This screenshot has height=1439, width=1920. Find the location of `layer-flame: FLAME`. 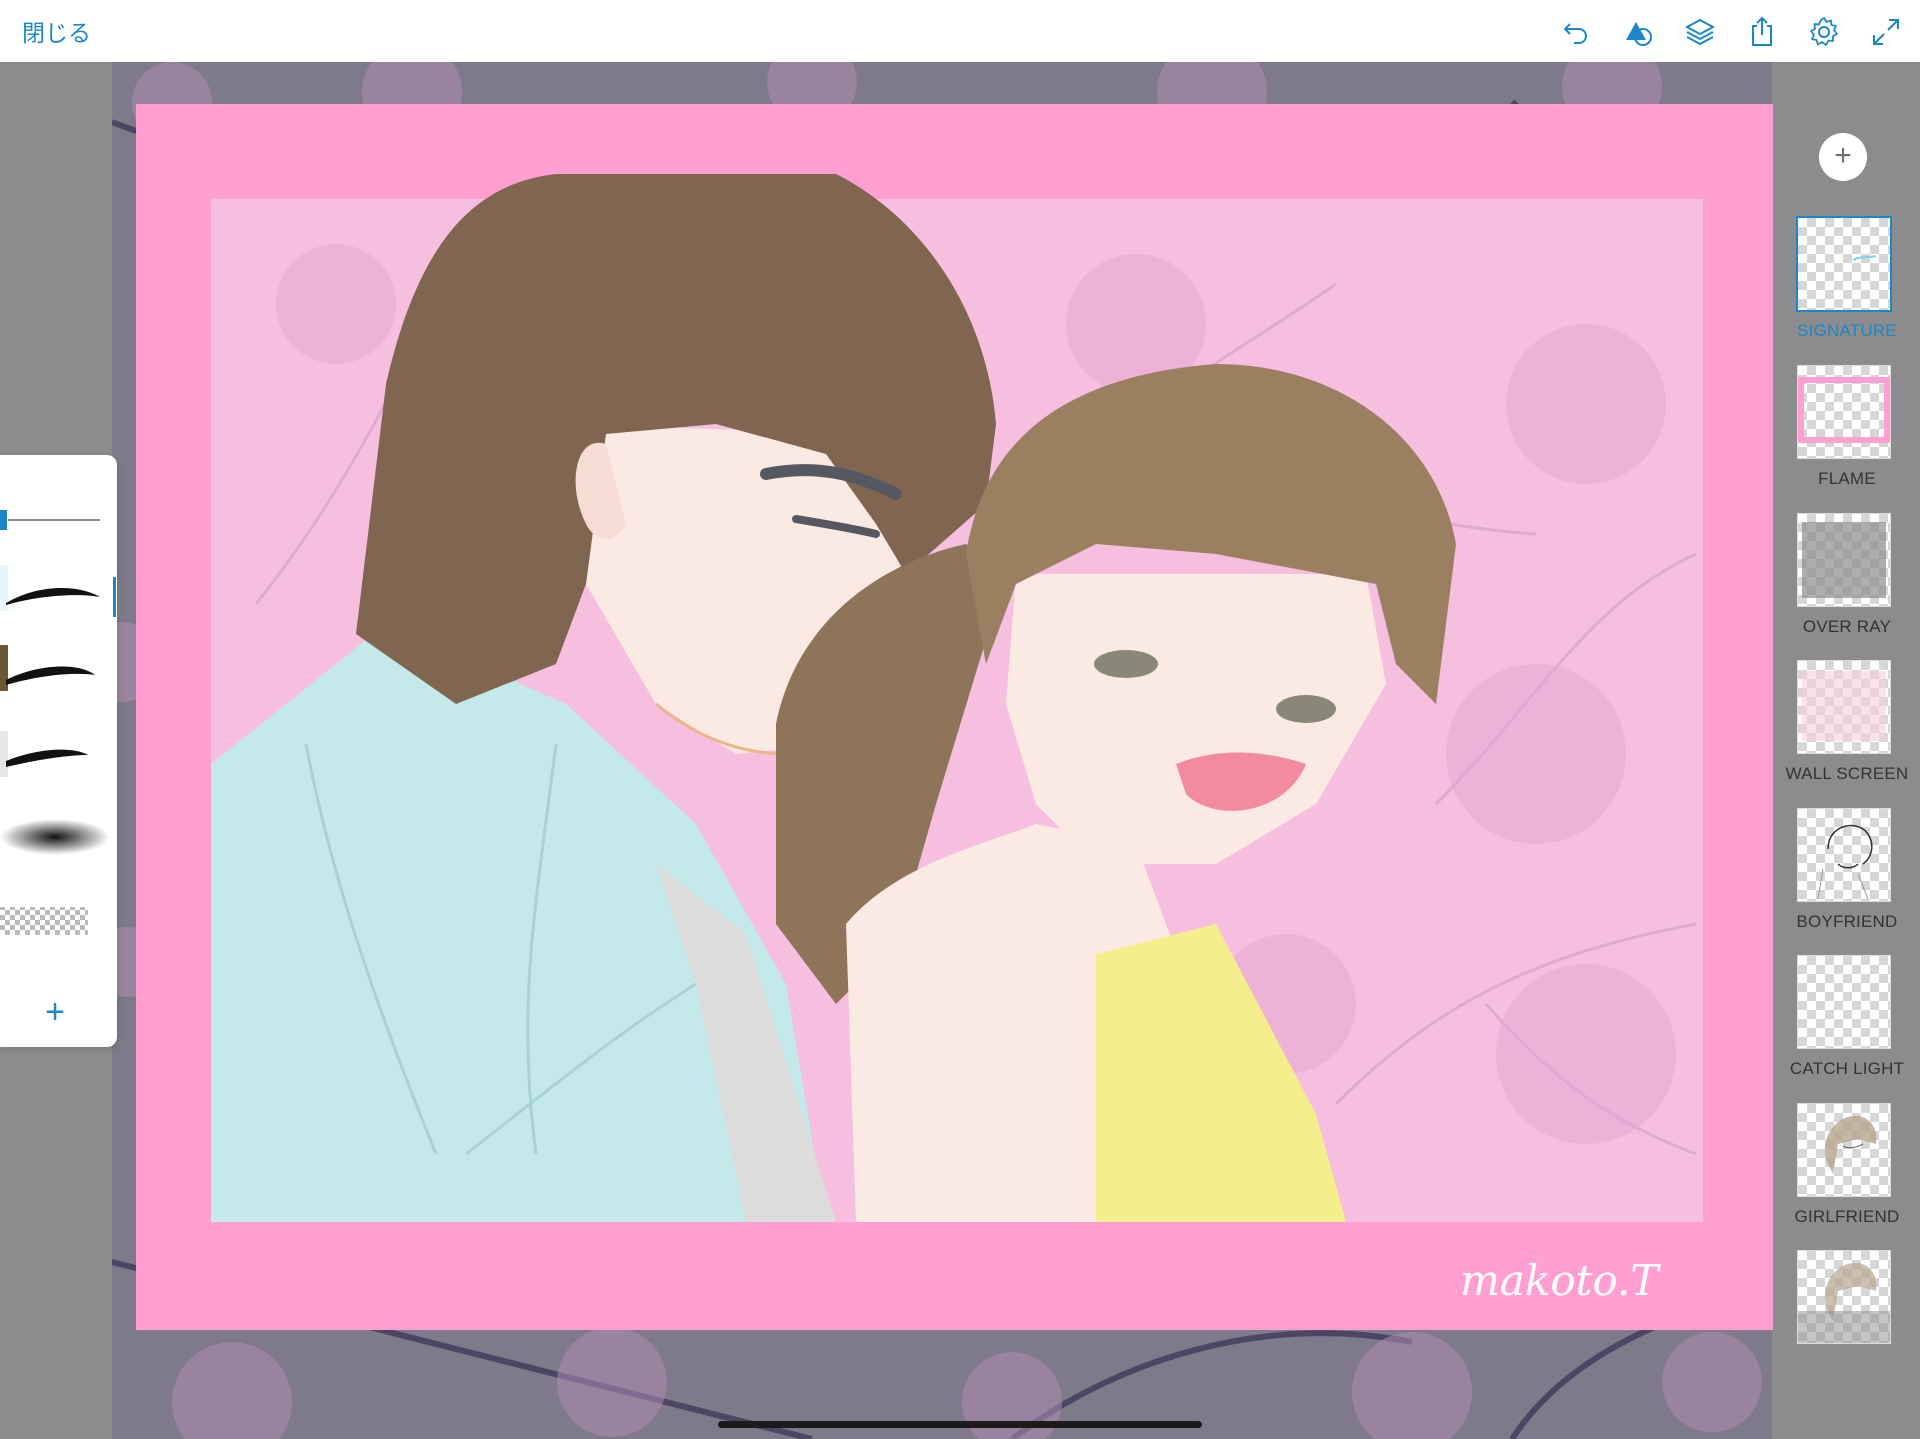

layer-flame: FLAME is located at coordinates (1847, 439).